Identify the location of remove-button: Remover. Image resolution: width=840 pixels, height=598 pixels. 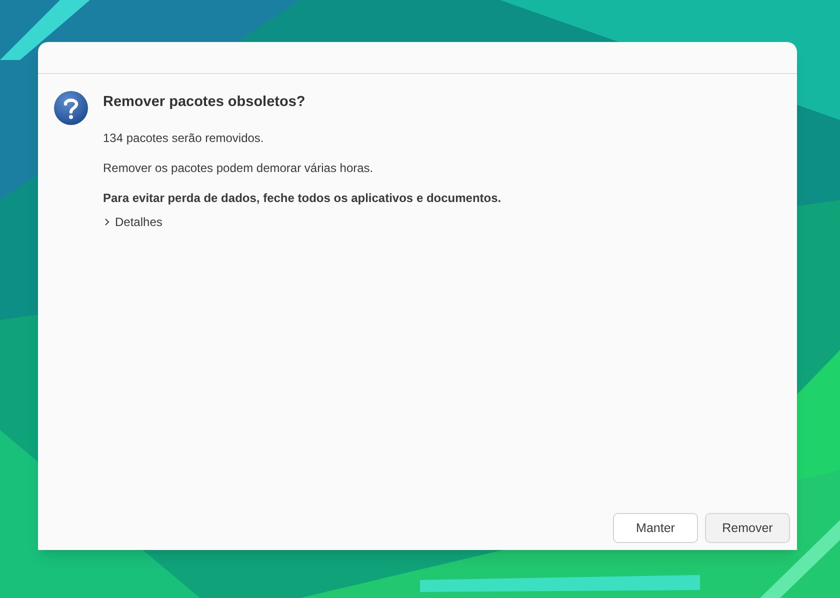
(747, 528).